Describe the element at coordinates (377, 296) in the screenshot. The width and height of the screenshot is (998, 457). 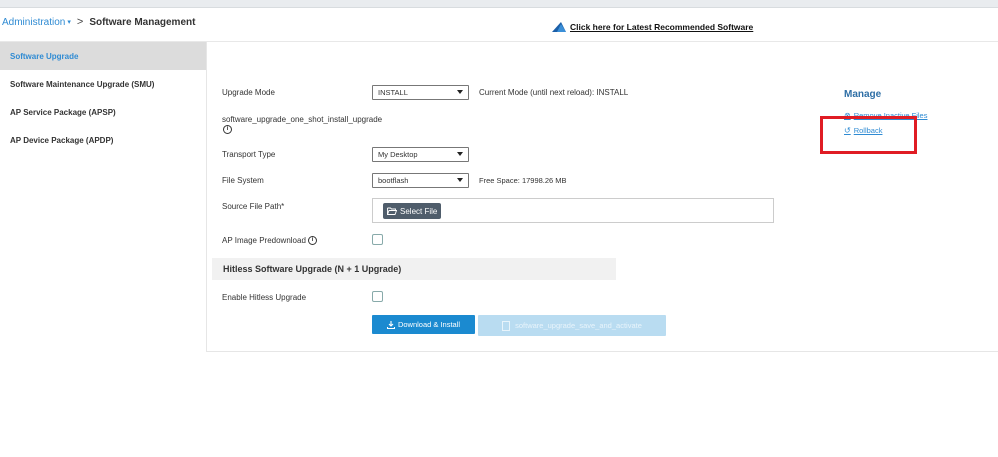
I see `enable-hitless-upgrade-checkbox` at that location.